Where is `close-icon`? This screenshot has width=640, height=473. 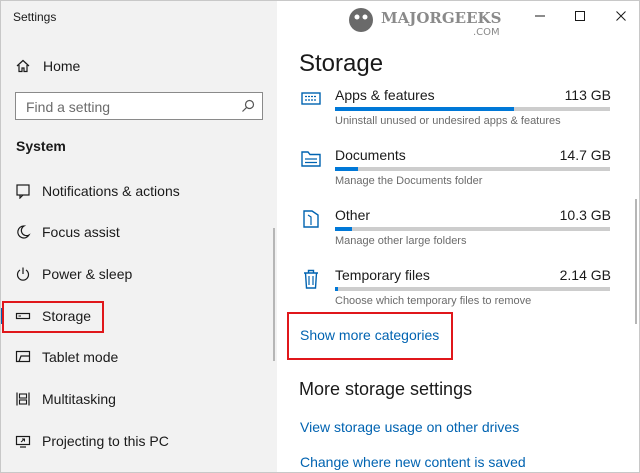 close-icon is located at coordinates (621, 16).